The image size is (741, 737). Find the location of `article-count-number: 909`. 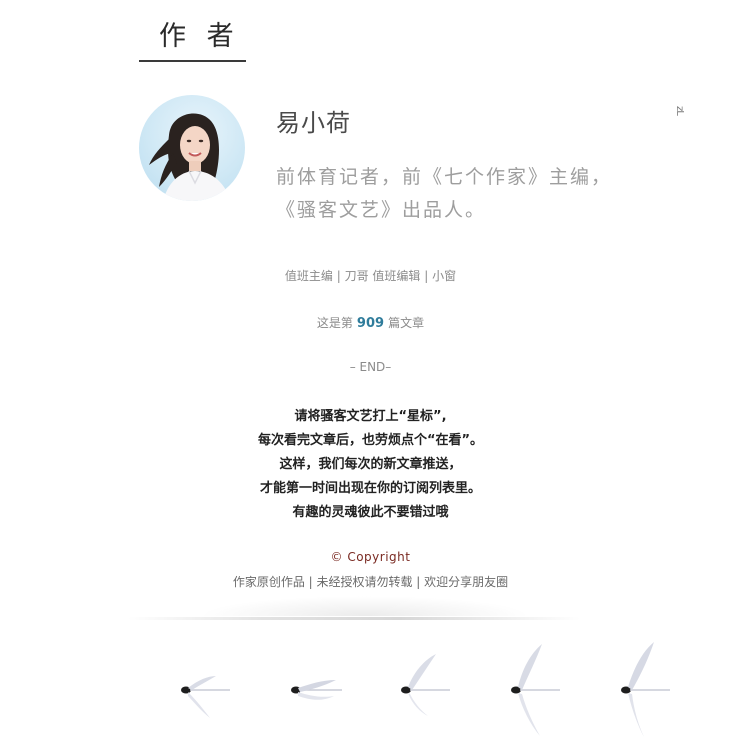

article-count-number: 909 is located at coordinates (370, 323).